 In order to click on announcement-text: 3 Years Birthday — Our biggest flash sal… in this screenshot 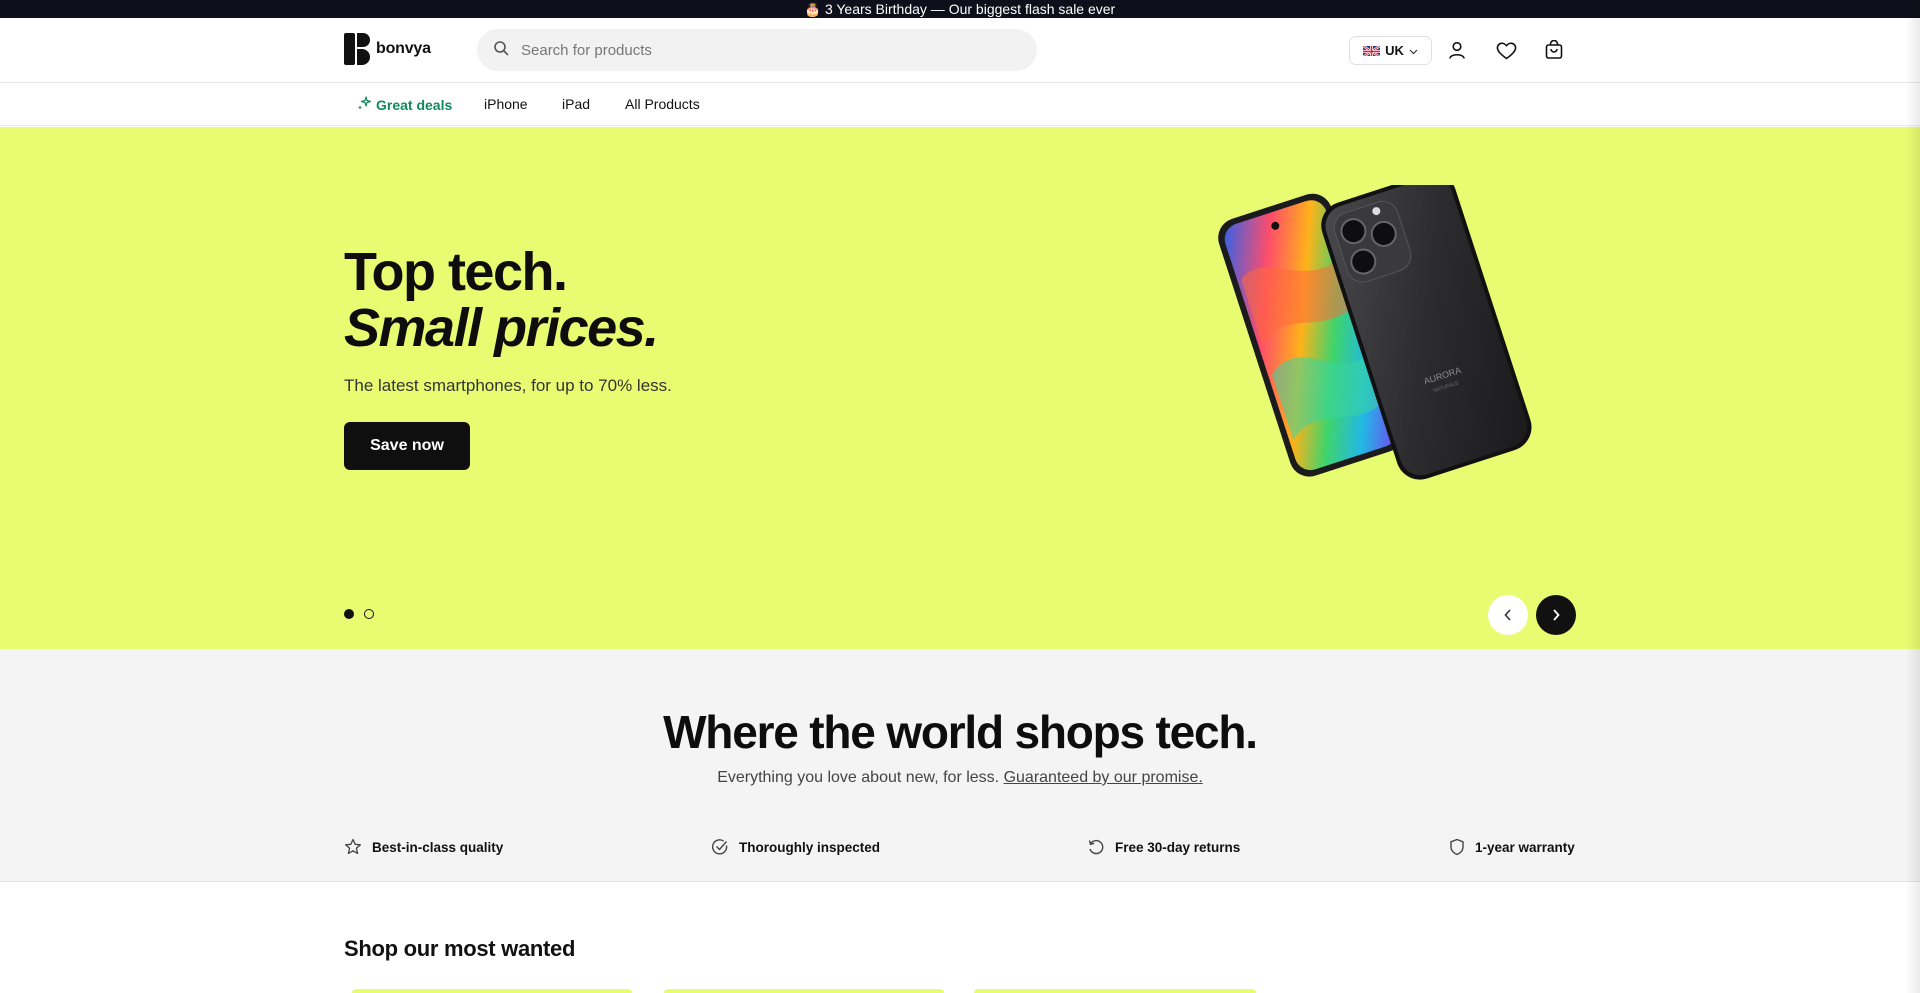, I will do `click(970, 9)`.